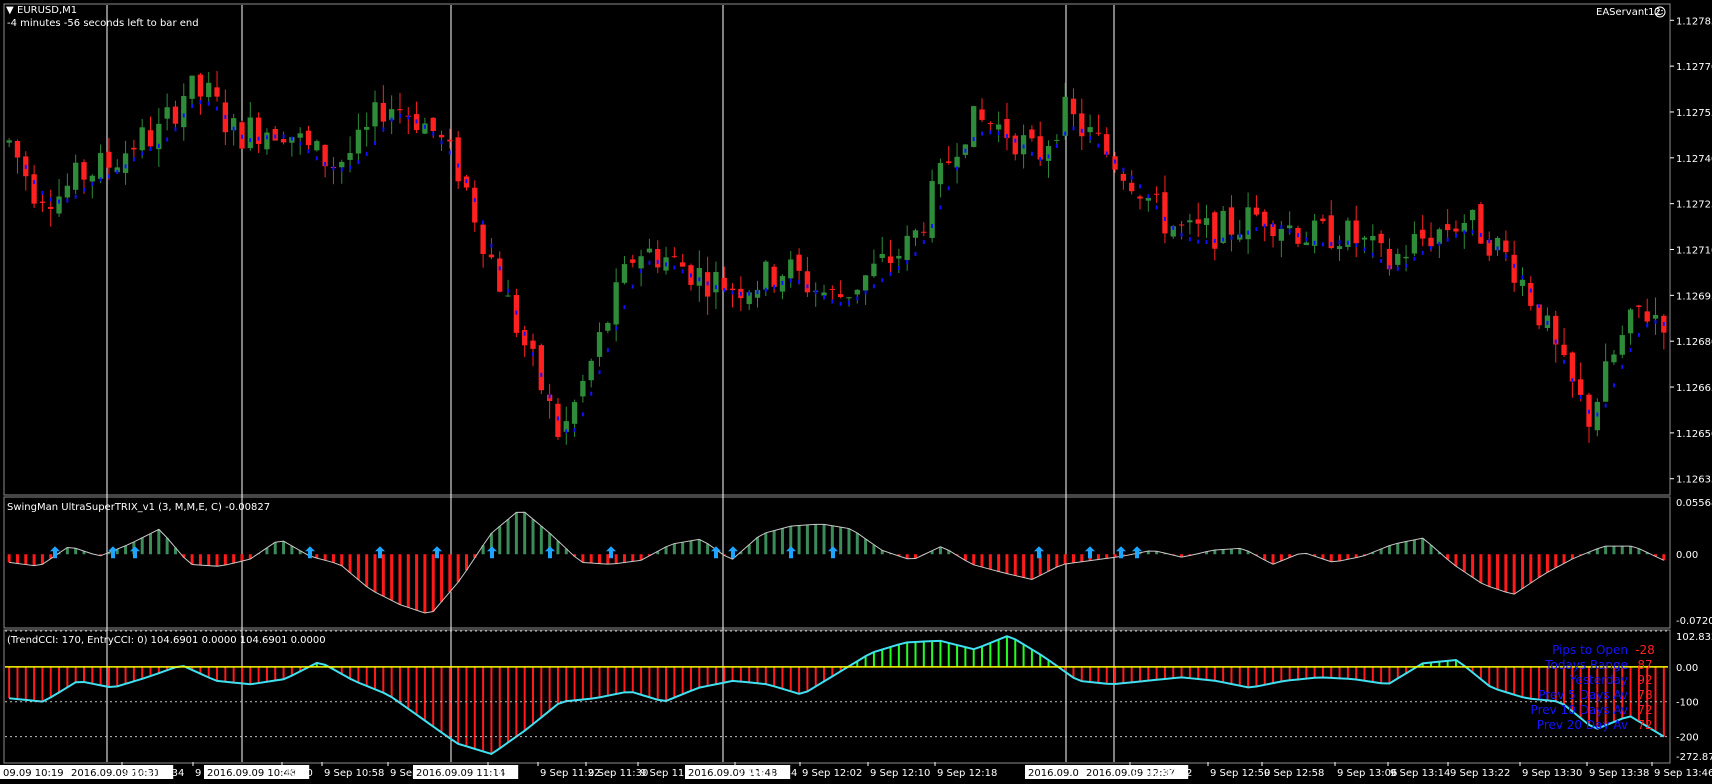 The height and width of the screenshot is (784, 1712). Describe the element at coordinates (1552, 773) in the screenshot. I see `time-axis-label: 9 Sep 13:30` at that location.